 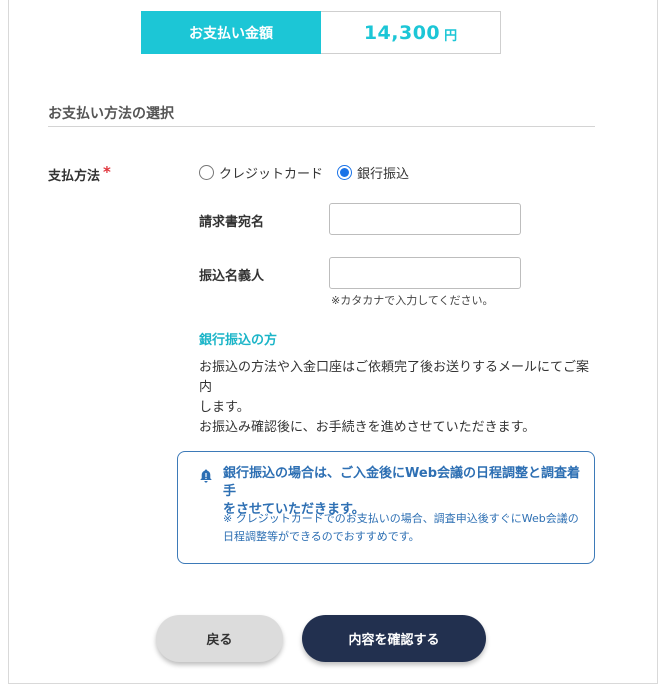 What do you see at coordinates (219, 638) in the screenshot?
I see `back-button: 戻る` at bounding box center [219, 638].